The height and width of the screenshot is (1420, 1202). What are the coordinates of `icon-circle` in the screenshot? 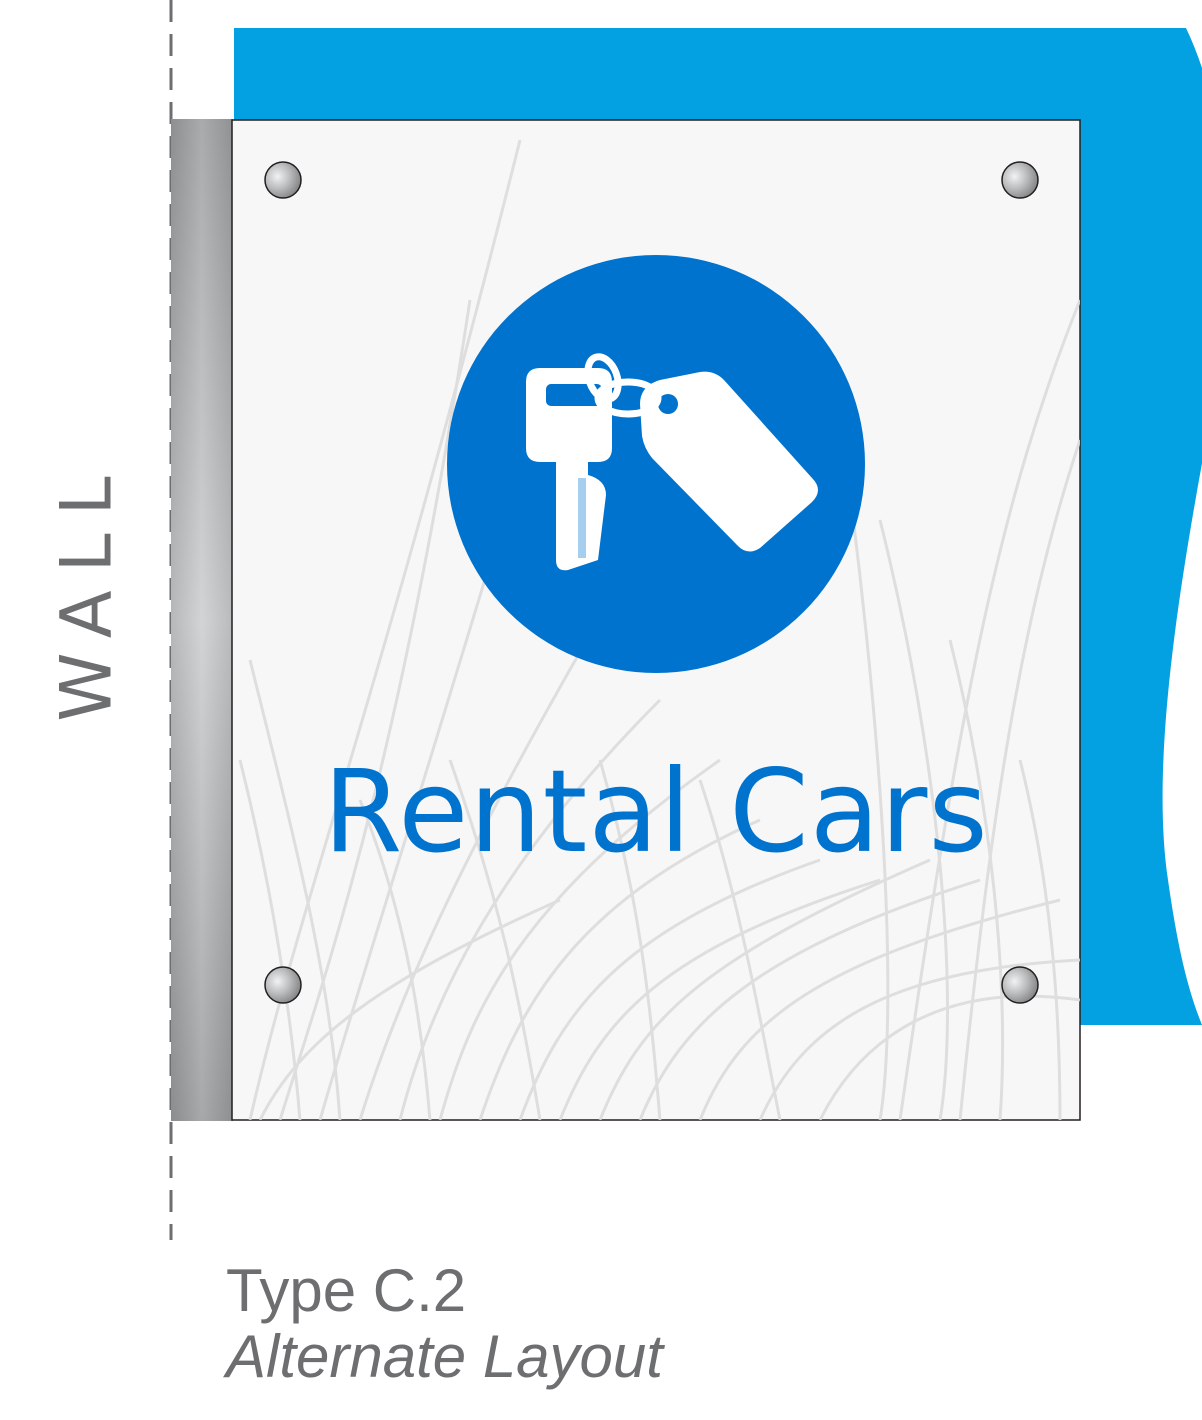 It's located at (656, 464).